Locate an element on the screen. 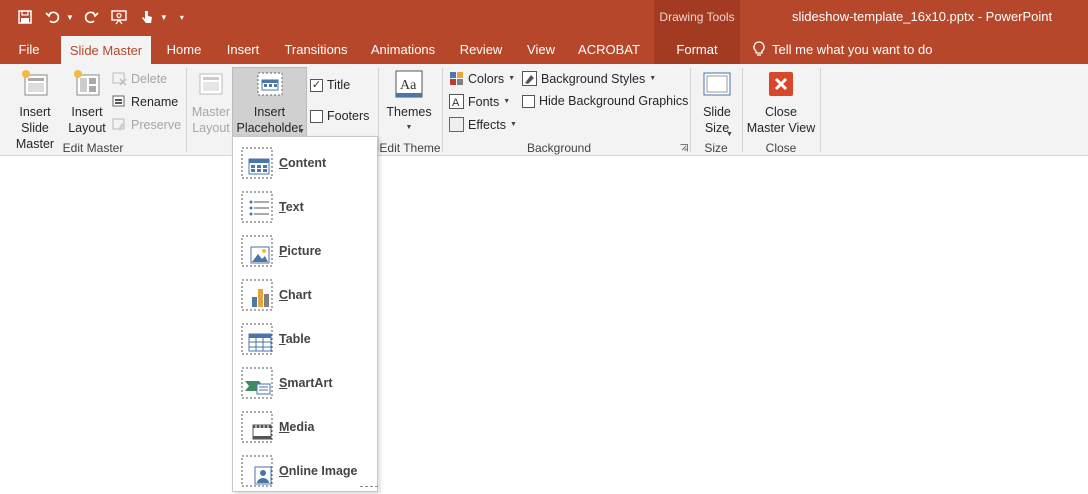 The width and height of the screenshot is (1088, 494). tab-animations: Animations is located at coordinates (403, 49).